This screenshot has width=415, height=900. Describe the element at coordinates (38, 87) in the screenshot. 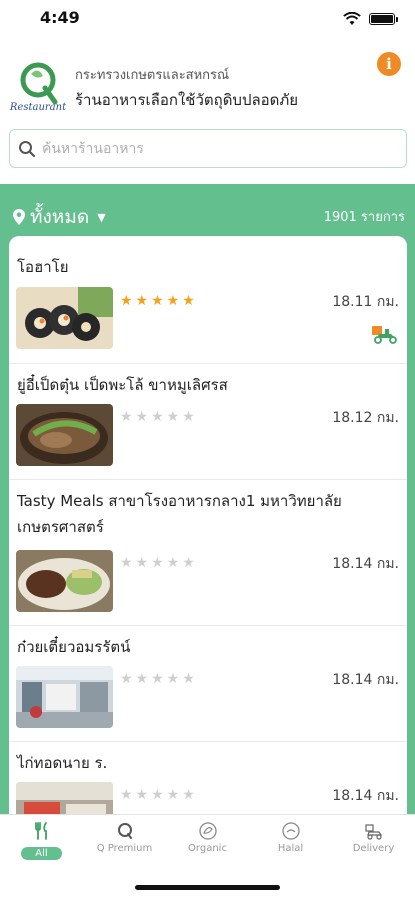

I see `restaurant-logo: Restaurant` at that location.